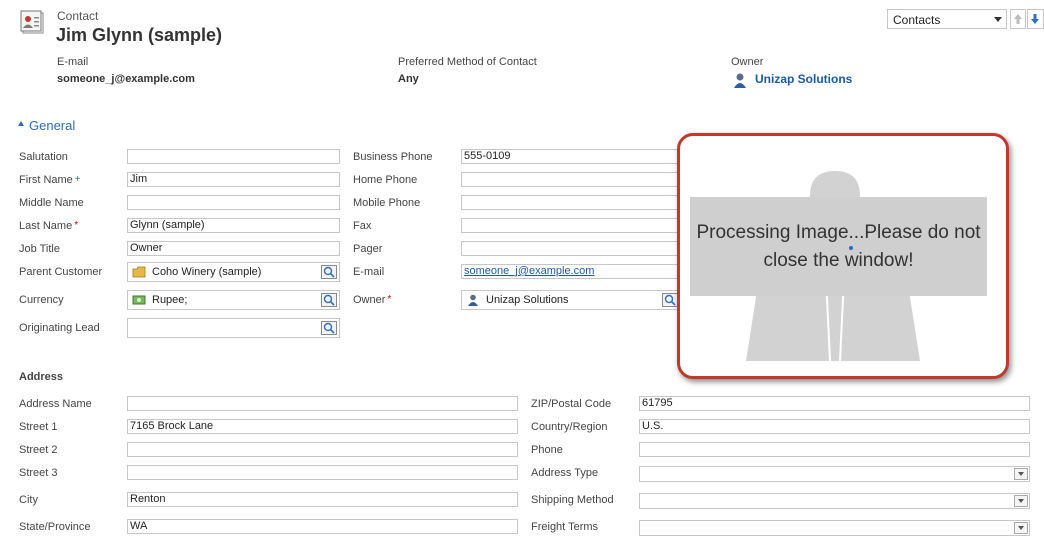  I want to click on last-name-input: Glynn (sample), so click(233, 225).